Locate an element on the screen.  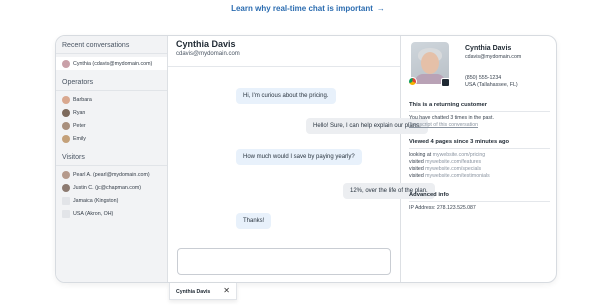
sidebar-item-label: Peter is located at coordinates (79, 125).